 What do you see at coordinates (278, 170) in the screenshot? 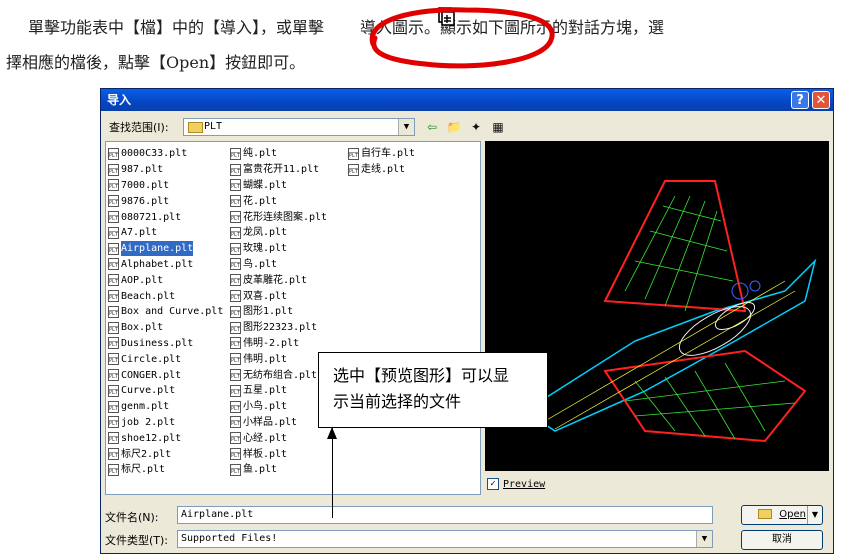
I see `file-item: PLT 富贵花开11.plt` at bounding box center [278, 170].